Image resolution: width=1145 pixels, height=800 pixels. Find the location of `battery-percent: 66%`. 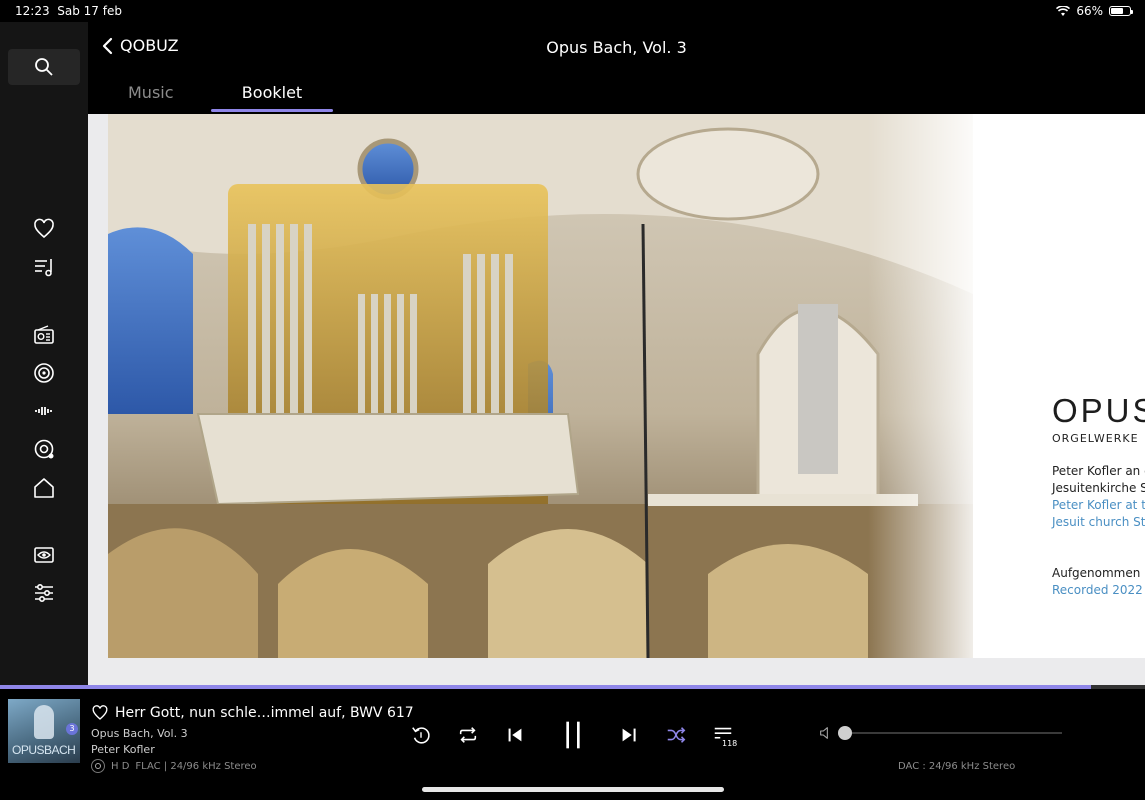

battery-percent: 66% is located at coordinates (1089, 11).